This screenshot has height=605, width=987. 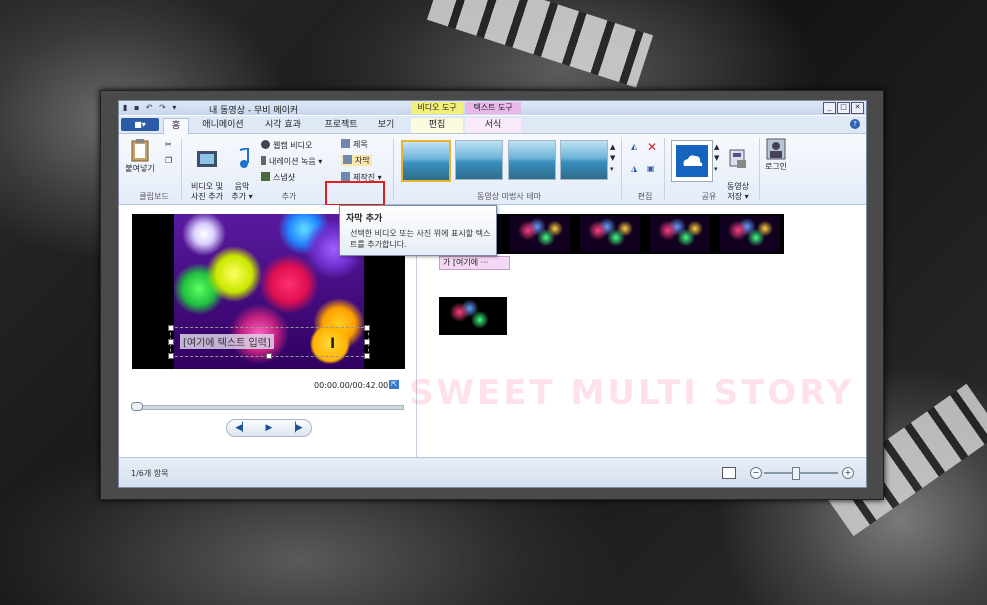 I want to click on add-video-photo-label: 비디오 및 사진 추가, so click(x=207, y=191).